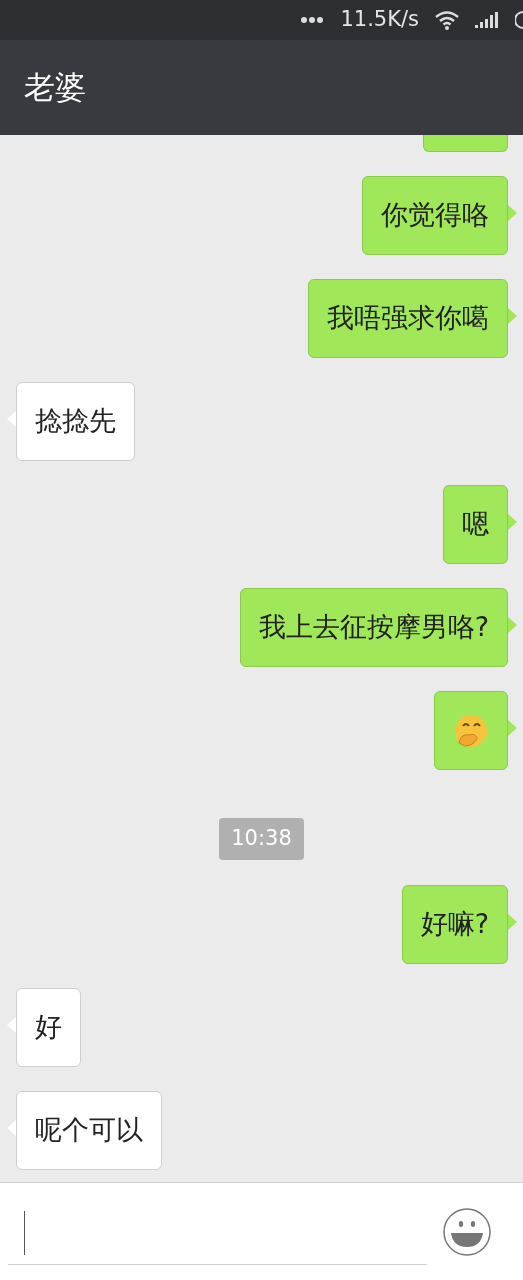 The image size is (523, 1280). Describe the element at coordinates (75, 421) in the screenshot. I see `message-text: 捻捻先` at that location.